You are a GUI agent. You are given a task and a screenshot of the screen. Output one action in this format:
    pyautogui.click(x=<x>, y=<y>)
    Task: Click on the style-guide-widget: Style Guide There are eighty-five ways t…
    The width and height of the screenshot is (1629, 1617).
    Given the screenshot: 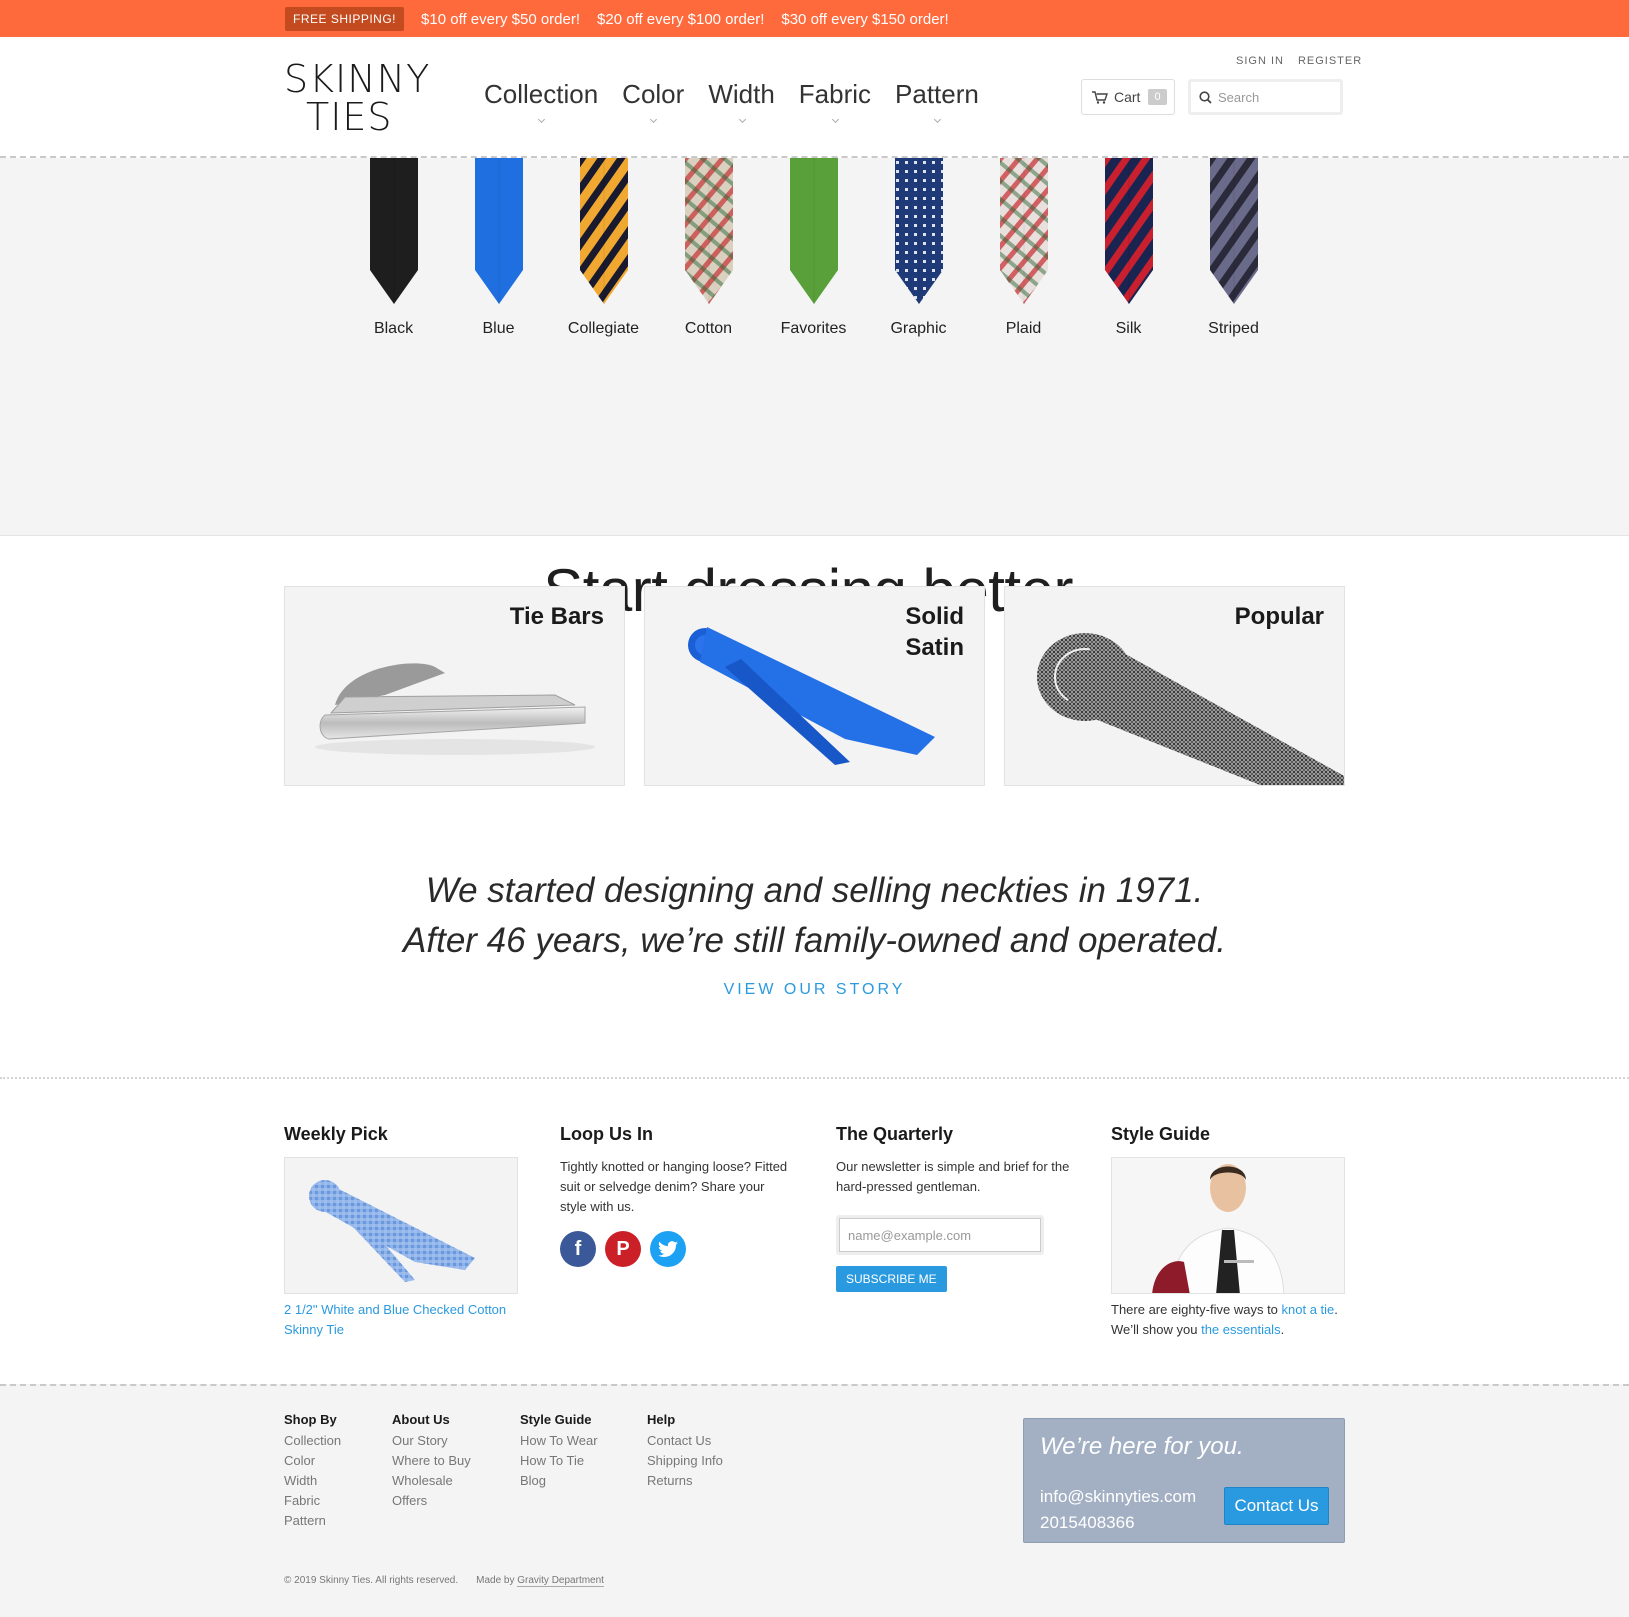 What is the action you would take?
    pyautogui.click(x=1228, y=1232)
    